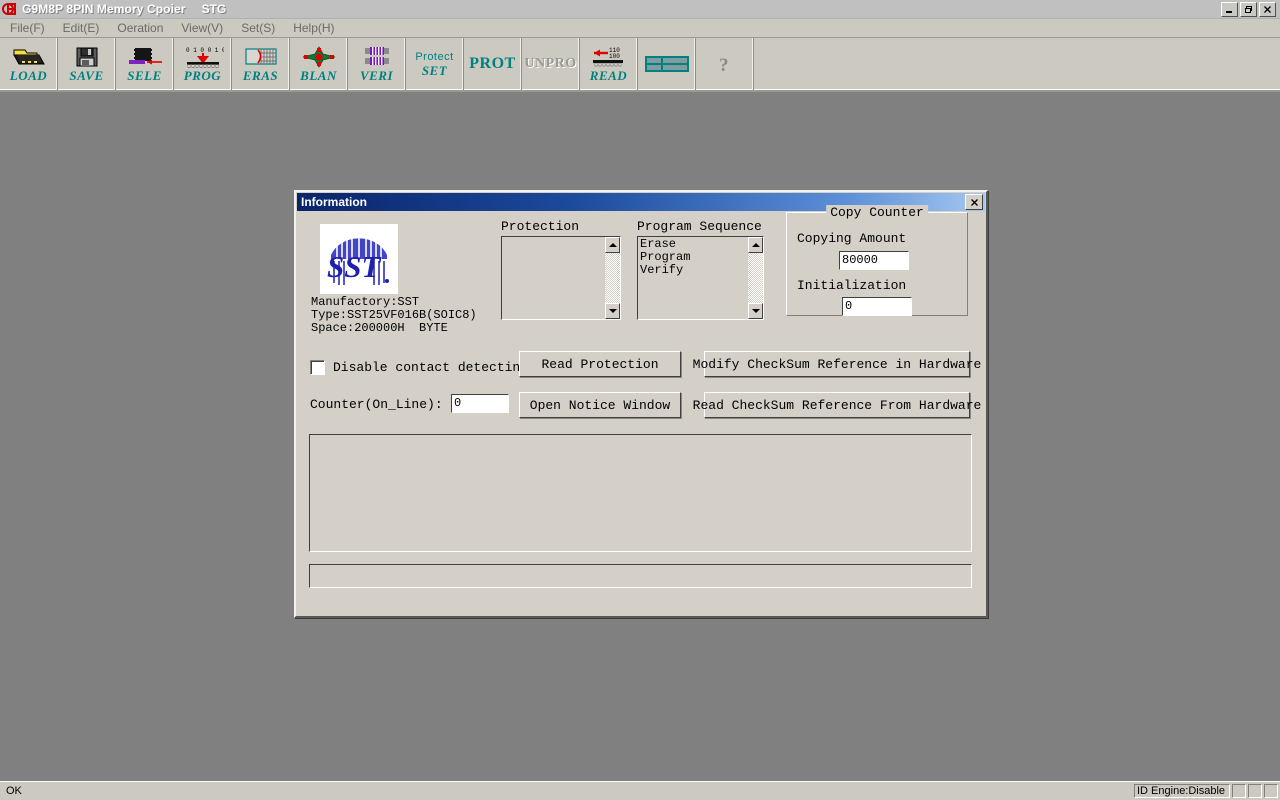 This screenshot has height=800, width=1280. What do you see at coordinates (87, 57) in the screenshot?
I see `floppy-disk-icon` at bounding box center [87, 57].